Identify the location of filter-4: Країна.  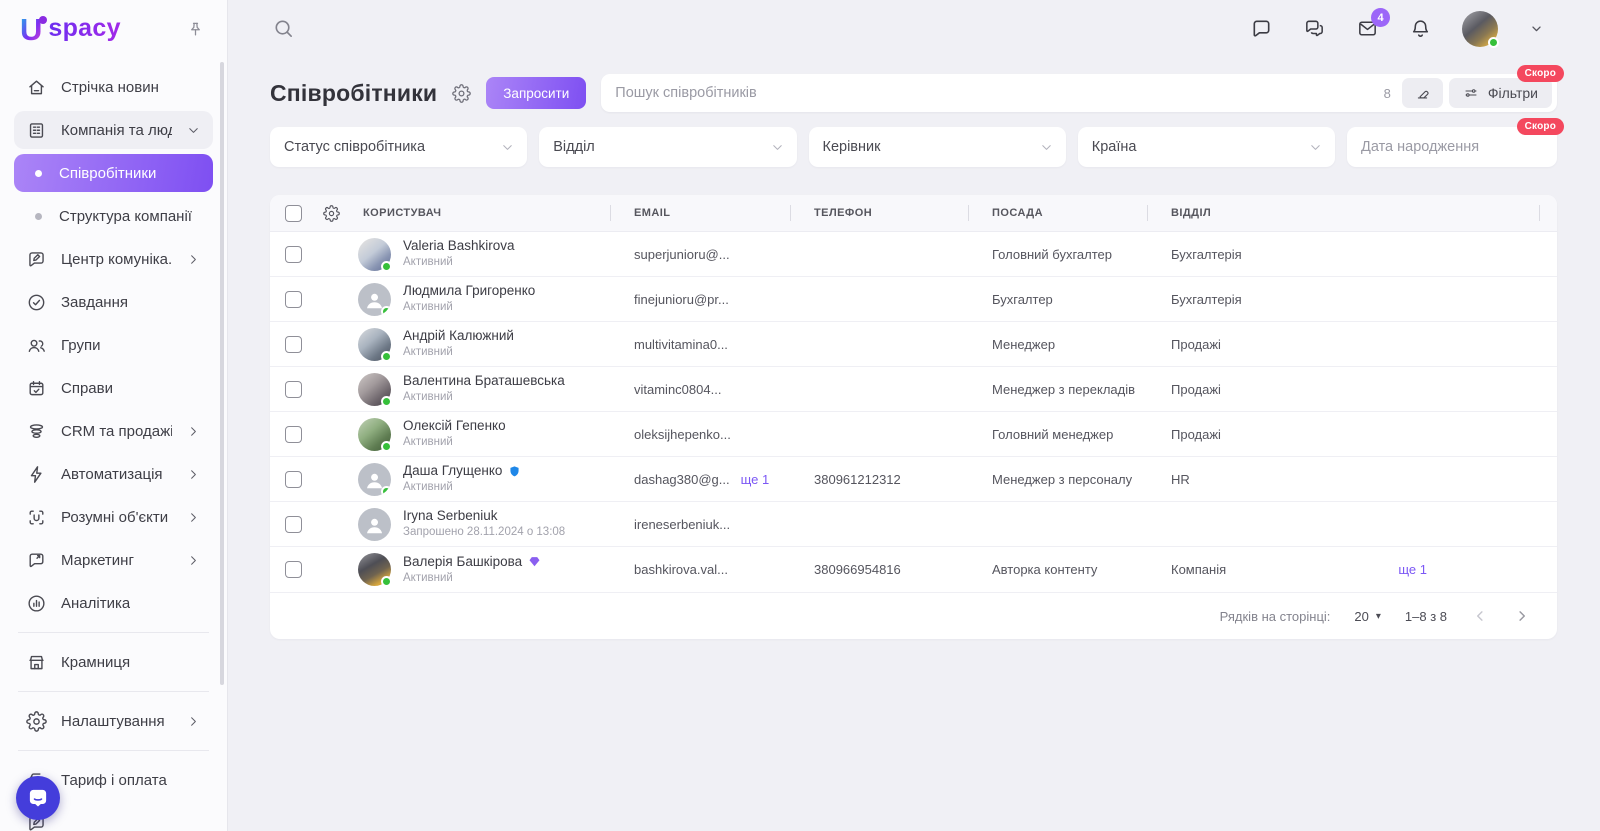
(1206, 147).